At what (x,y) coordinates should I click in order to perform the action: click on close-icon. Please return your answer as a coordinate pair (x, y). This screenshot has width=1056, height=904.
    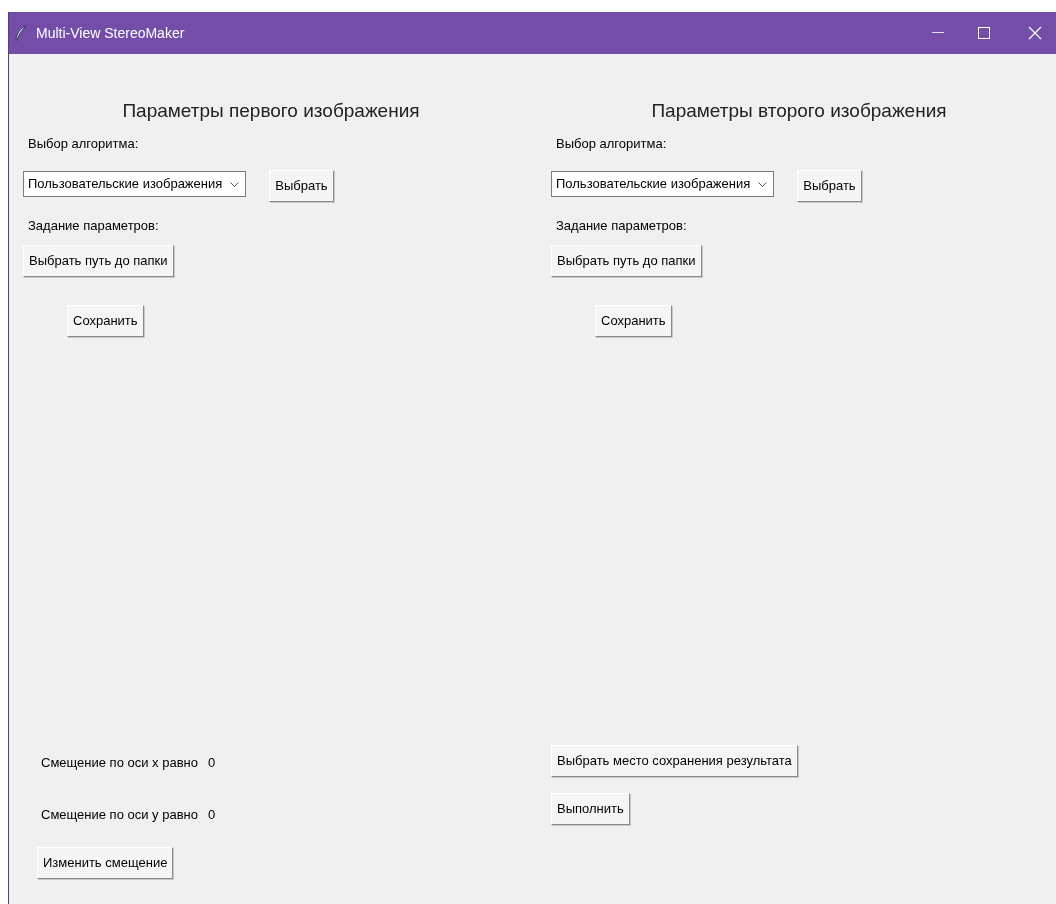
    Looking at the image, I should click on (1035, 33).